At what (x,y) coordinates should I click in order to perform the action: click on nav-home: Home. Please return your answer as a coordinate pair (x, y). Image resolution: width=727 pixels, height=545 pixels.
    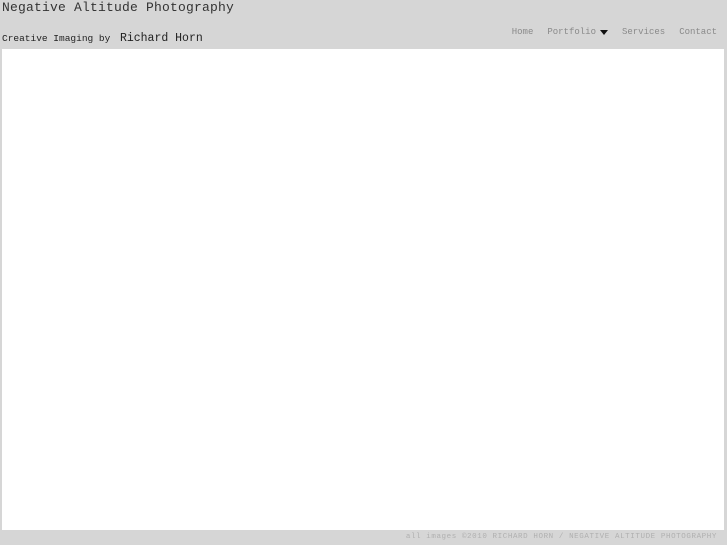
    Looking at the image, I should click on (523, 32).